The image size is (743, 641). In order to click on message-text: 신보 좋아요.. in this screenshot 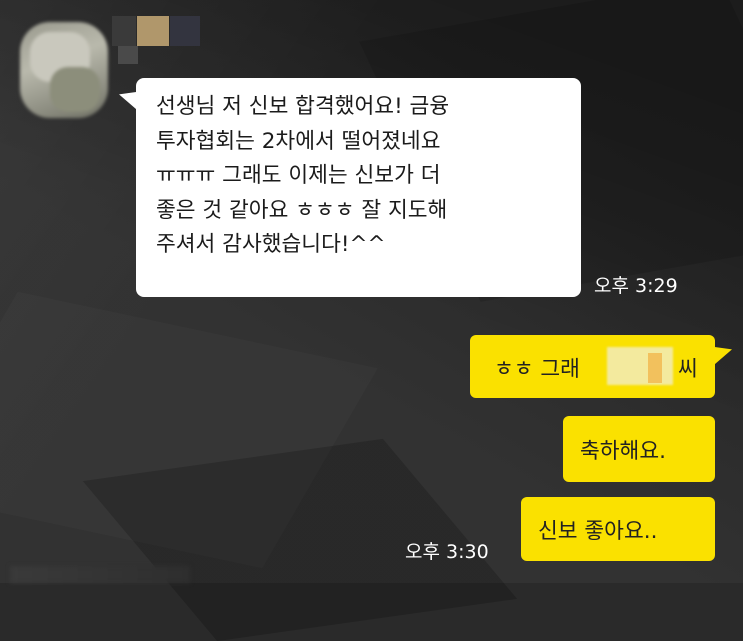, I will do `click(598, 531)`.